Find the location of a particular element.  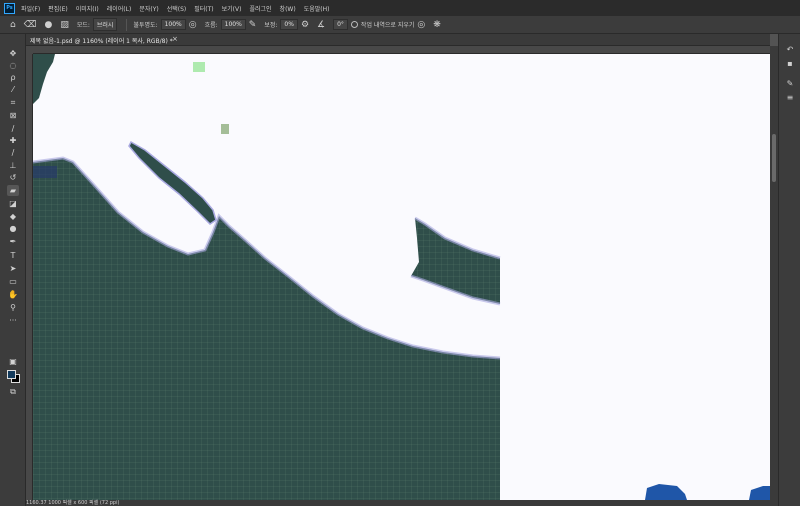

type-icon: T is located at coordinates (13, 255).